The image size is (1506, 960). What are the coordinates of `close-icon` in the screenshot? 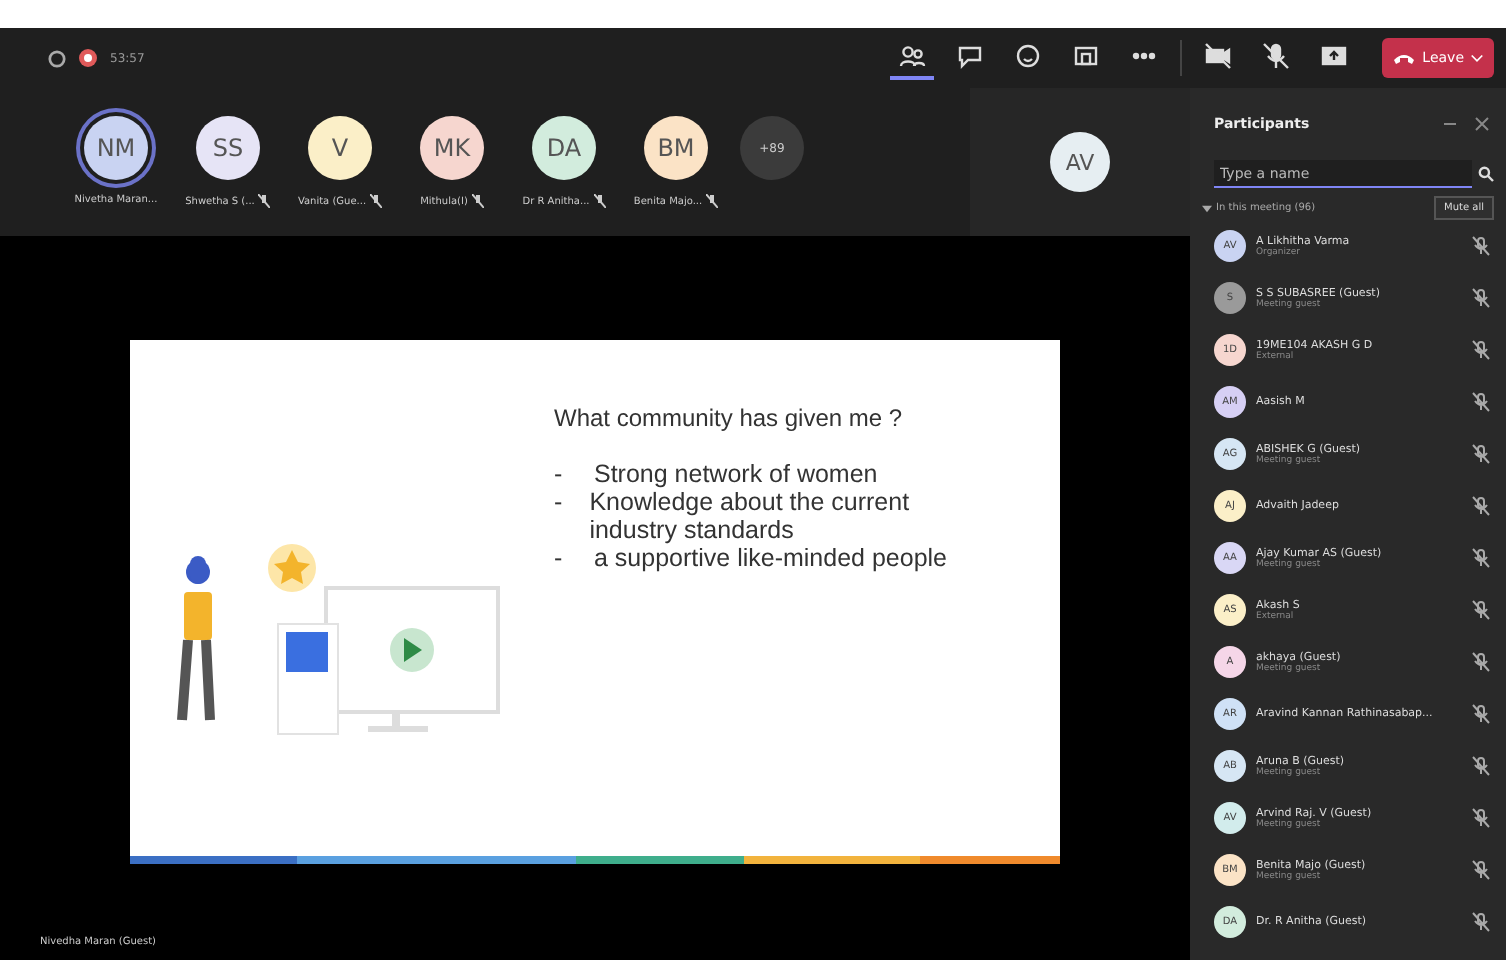 It's located at (1482, 124).